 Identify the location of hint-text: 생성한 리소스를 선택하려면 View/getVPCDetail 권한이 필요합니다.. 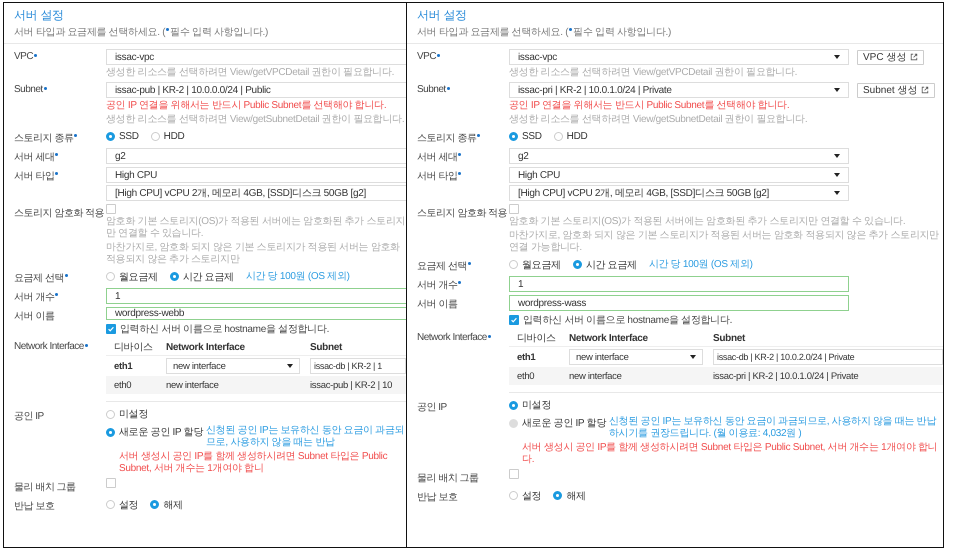
(653, 73).